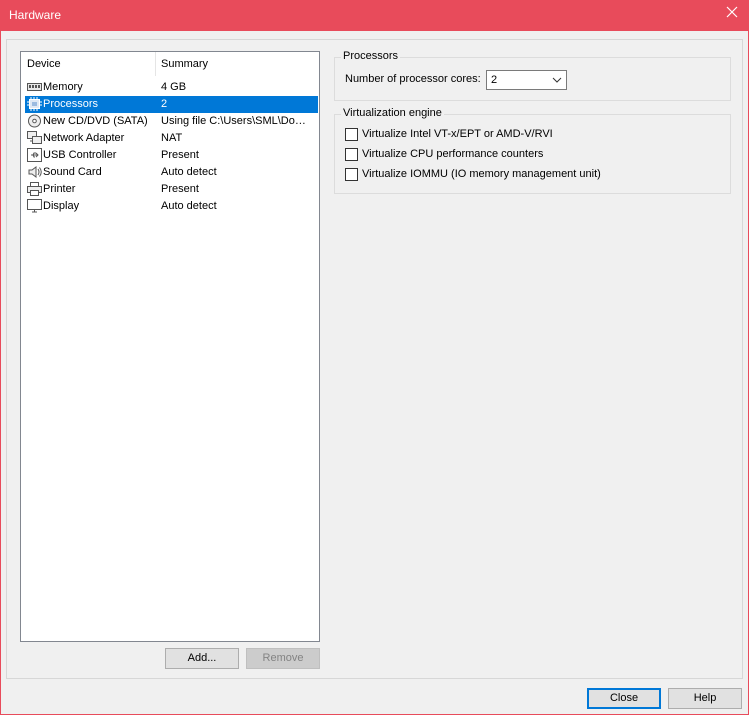  What do you see at coordinates (34, 206) in the screenshot?
I see `monitor-icon` at bounding box center [34, 206].